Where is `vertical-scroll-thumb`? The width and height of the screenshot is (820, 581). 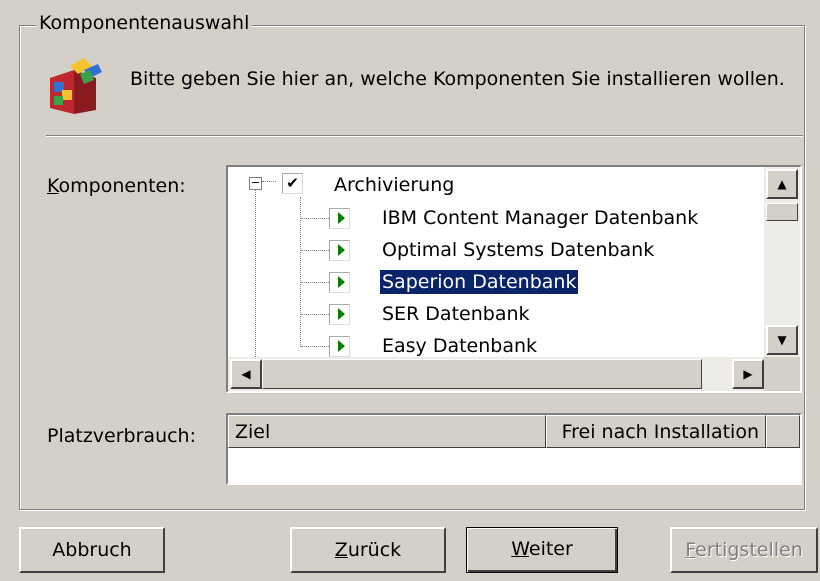
vertical-scroll-thumb is located at coordinates (782, 212).